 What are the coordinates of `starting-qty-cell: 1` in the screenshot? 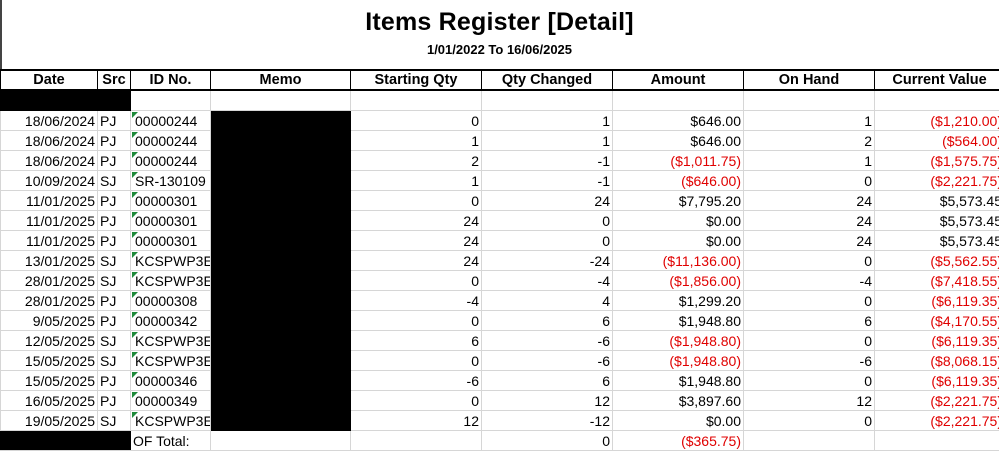 It's located at (416, 180).